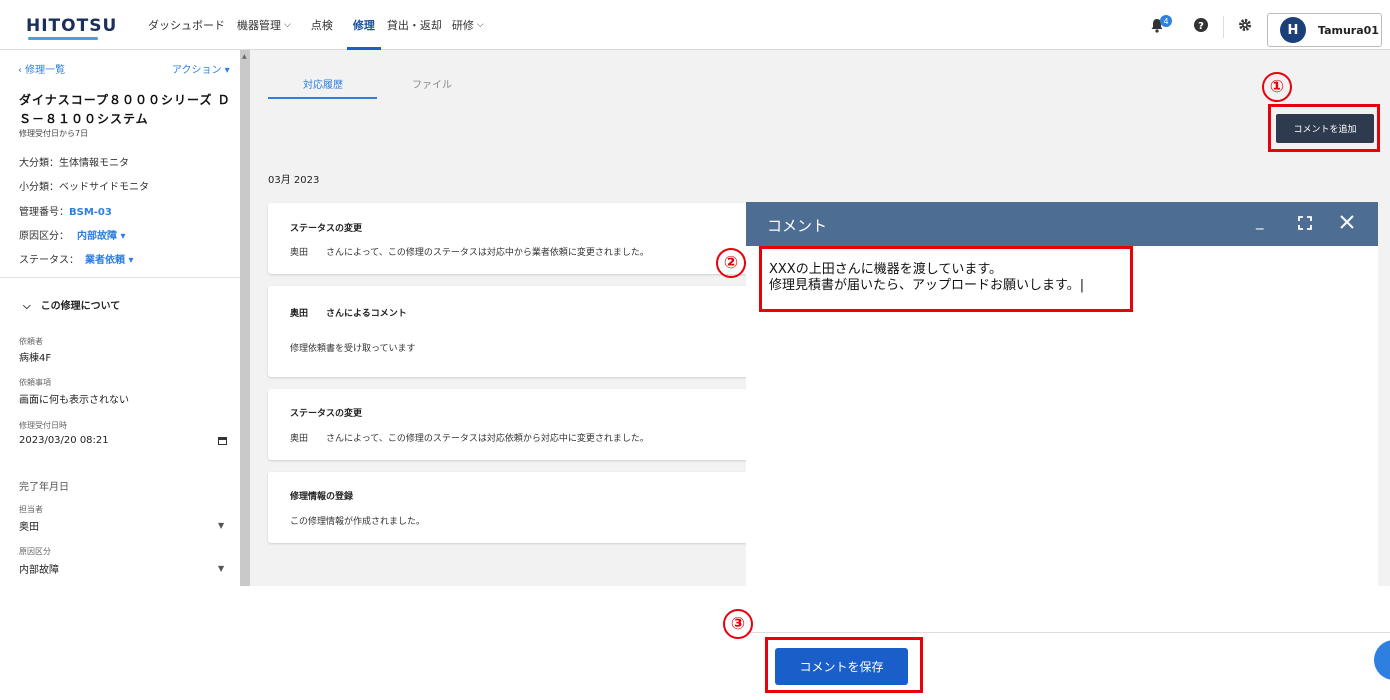  Describe the element at coordinates (245, 318) in the screenshot. I see `sidebar-scrollbar` at that location.